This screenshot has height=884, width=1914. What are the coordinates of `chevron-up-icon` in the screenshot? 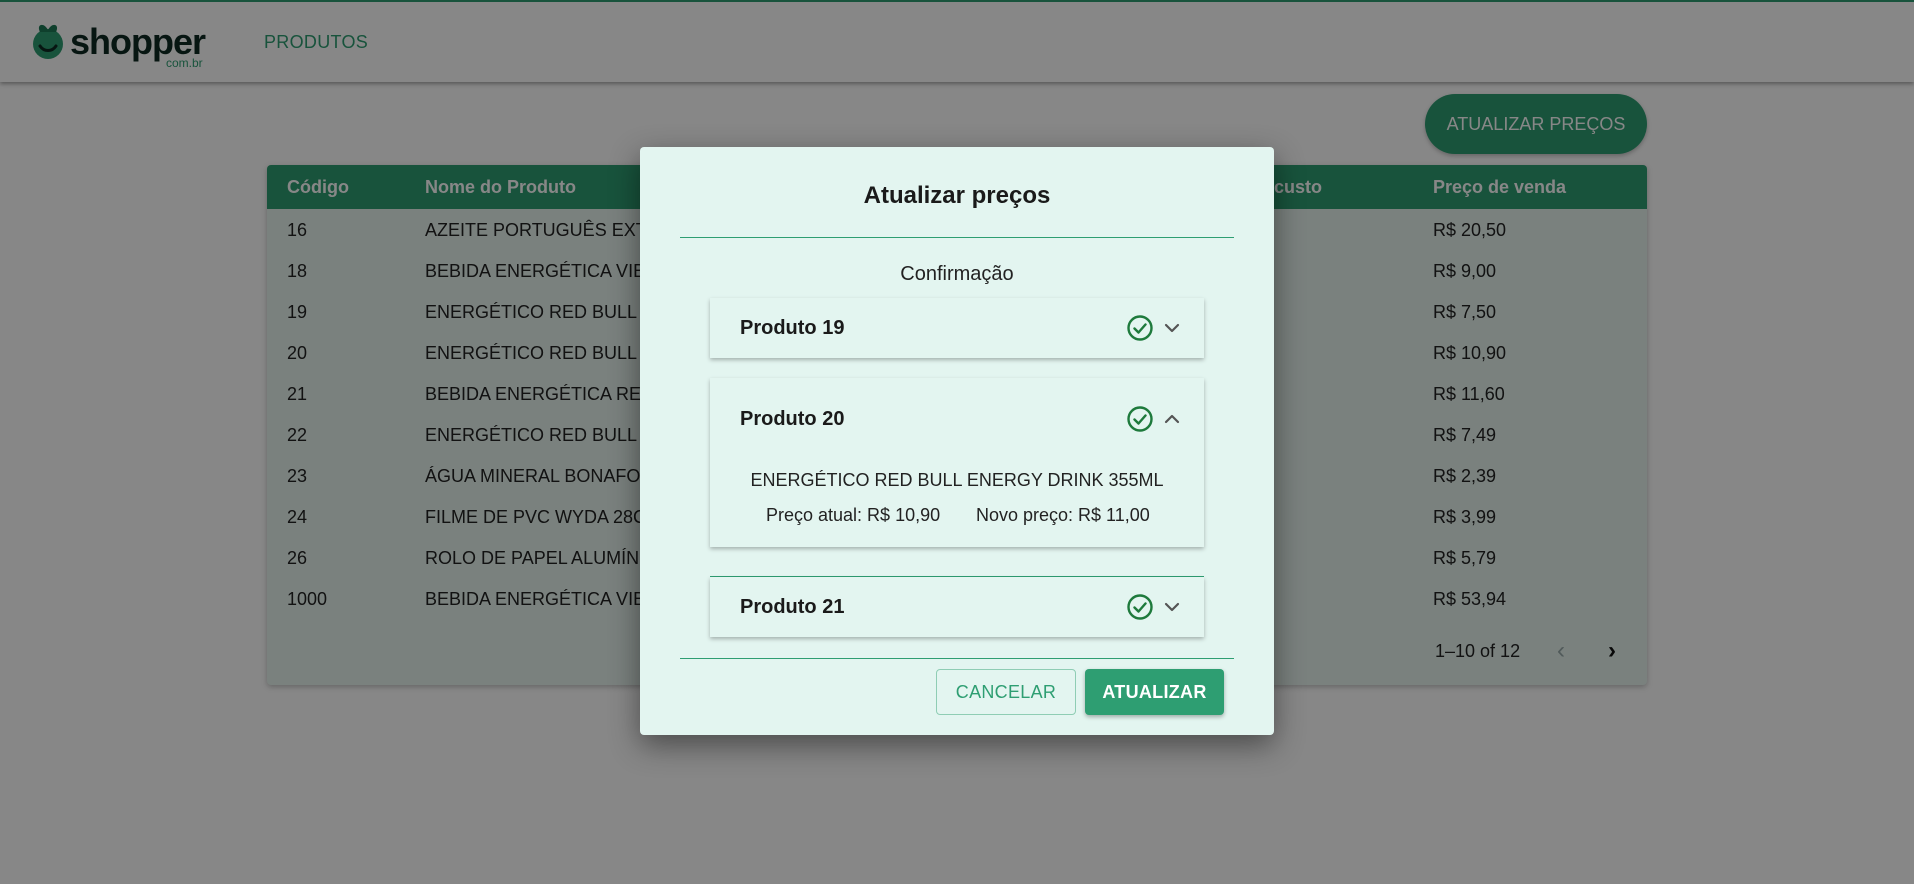 It's located at (1172, 419).